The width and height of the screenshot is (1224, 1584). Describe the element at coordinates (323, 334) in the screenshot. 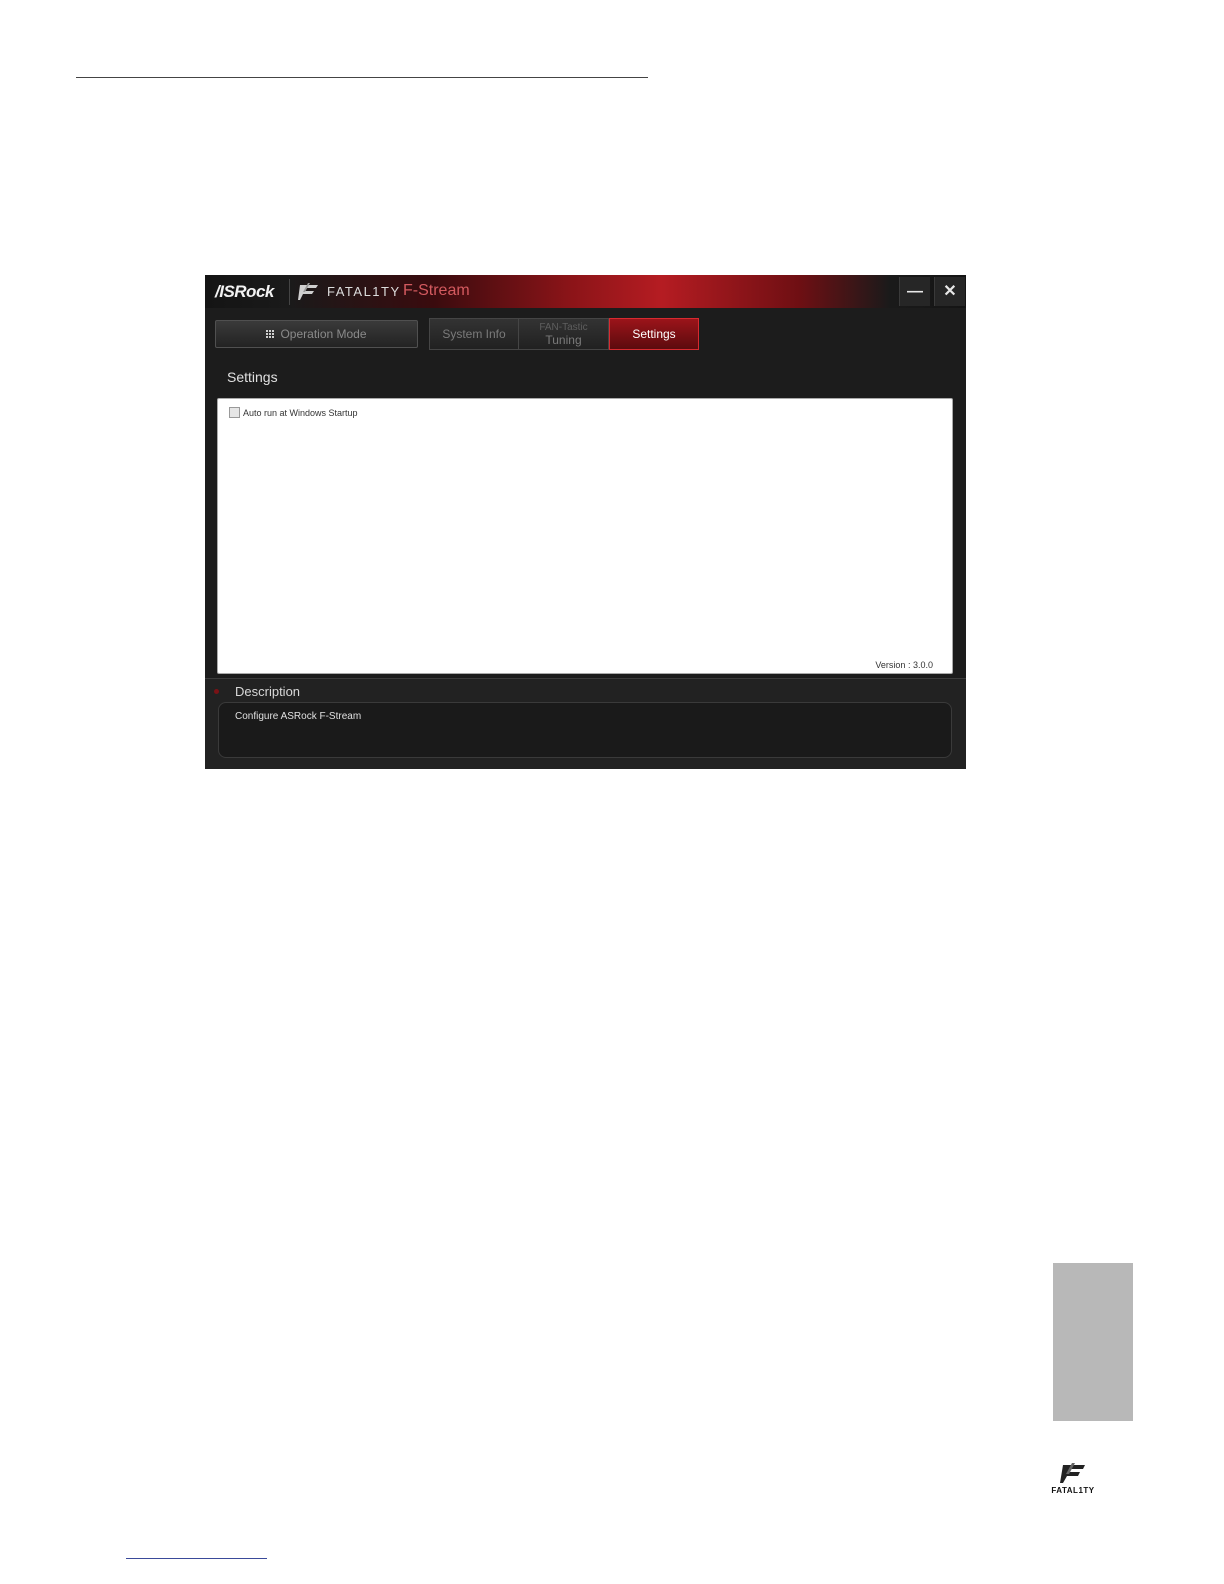

I see `operation-mode-label: Operation Mode` at that location.